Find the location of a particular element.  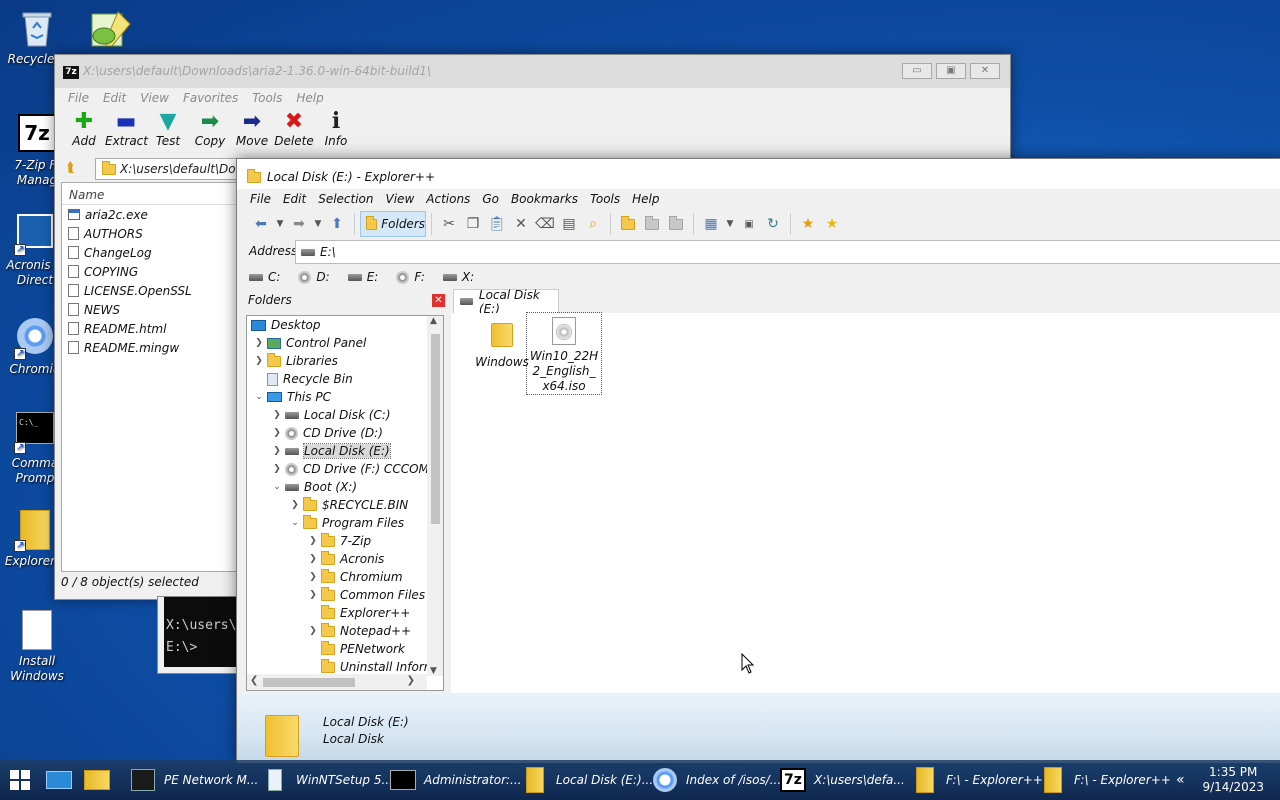

up-folder-icon: ⮬ is located at coordinates (71, 168).